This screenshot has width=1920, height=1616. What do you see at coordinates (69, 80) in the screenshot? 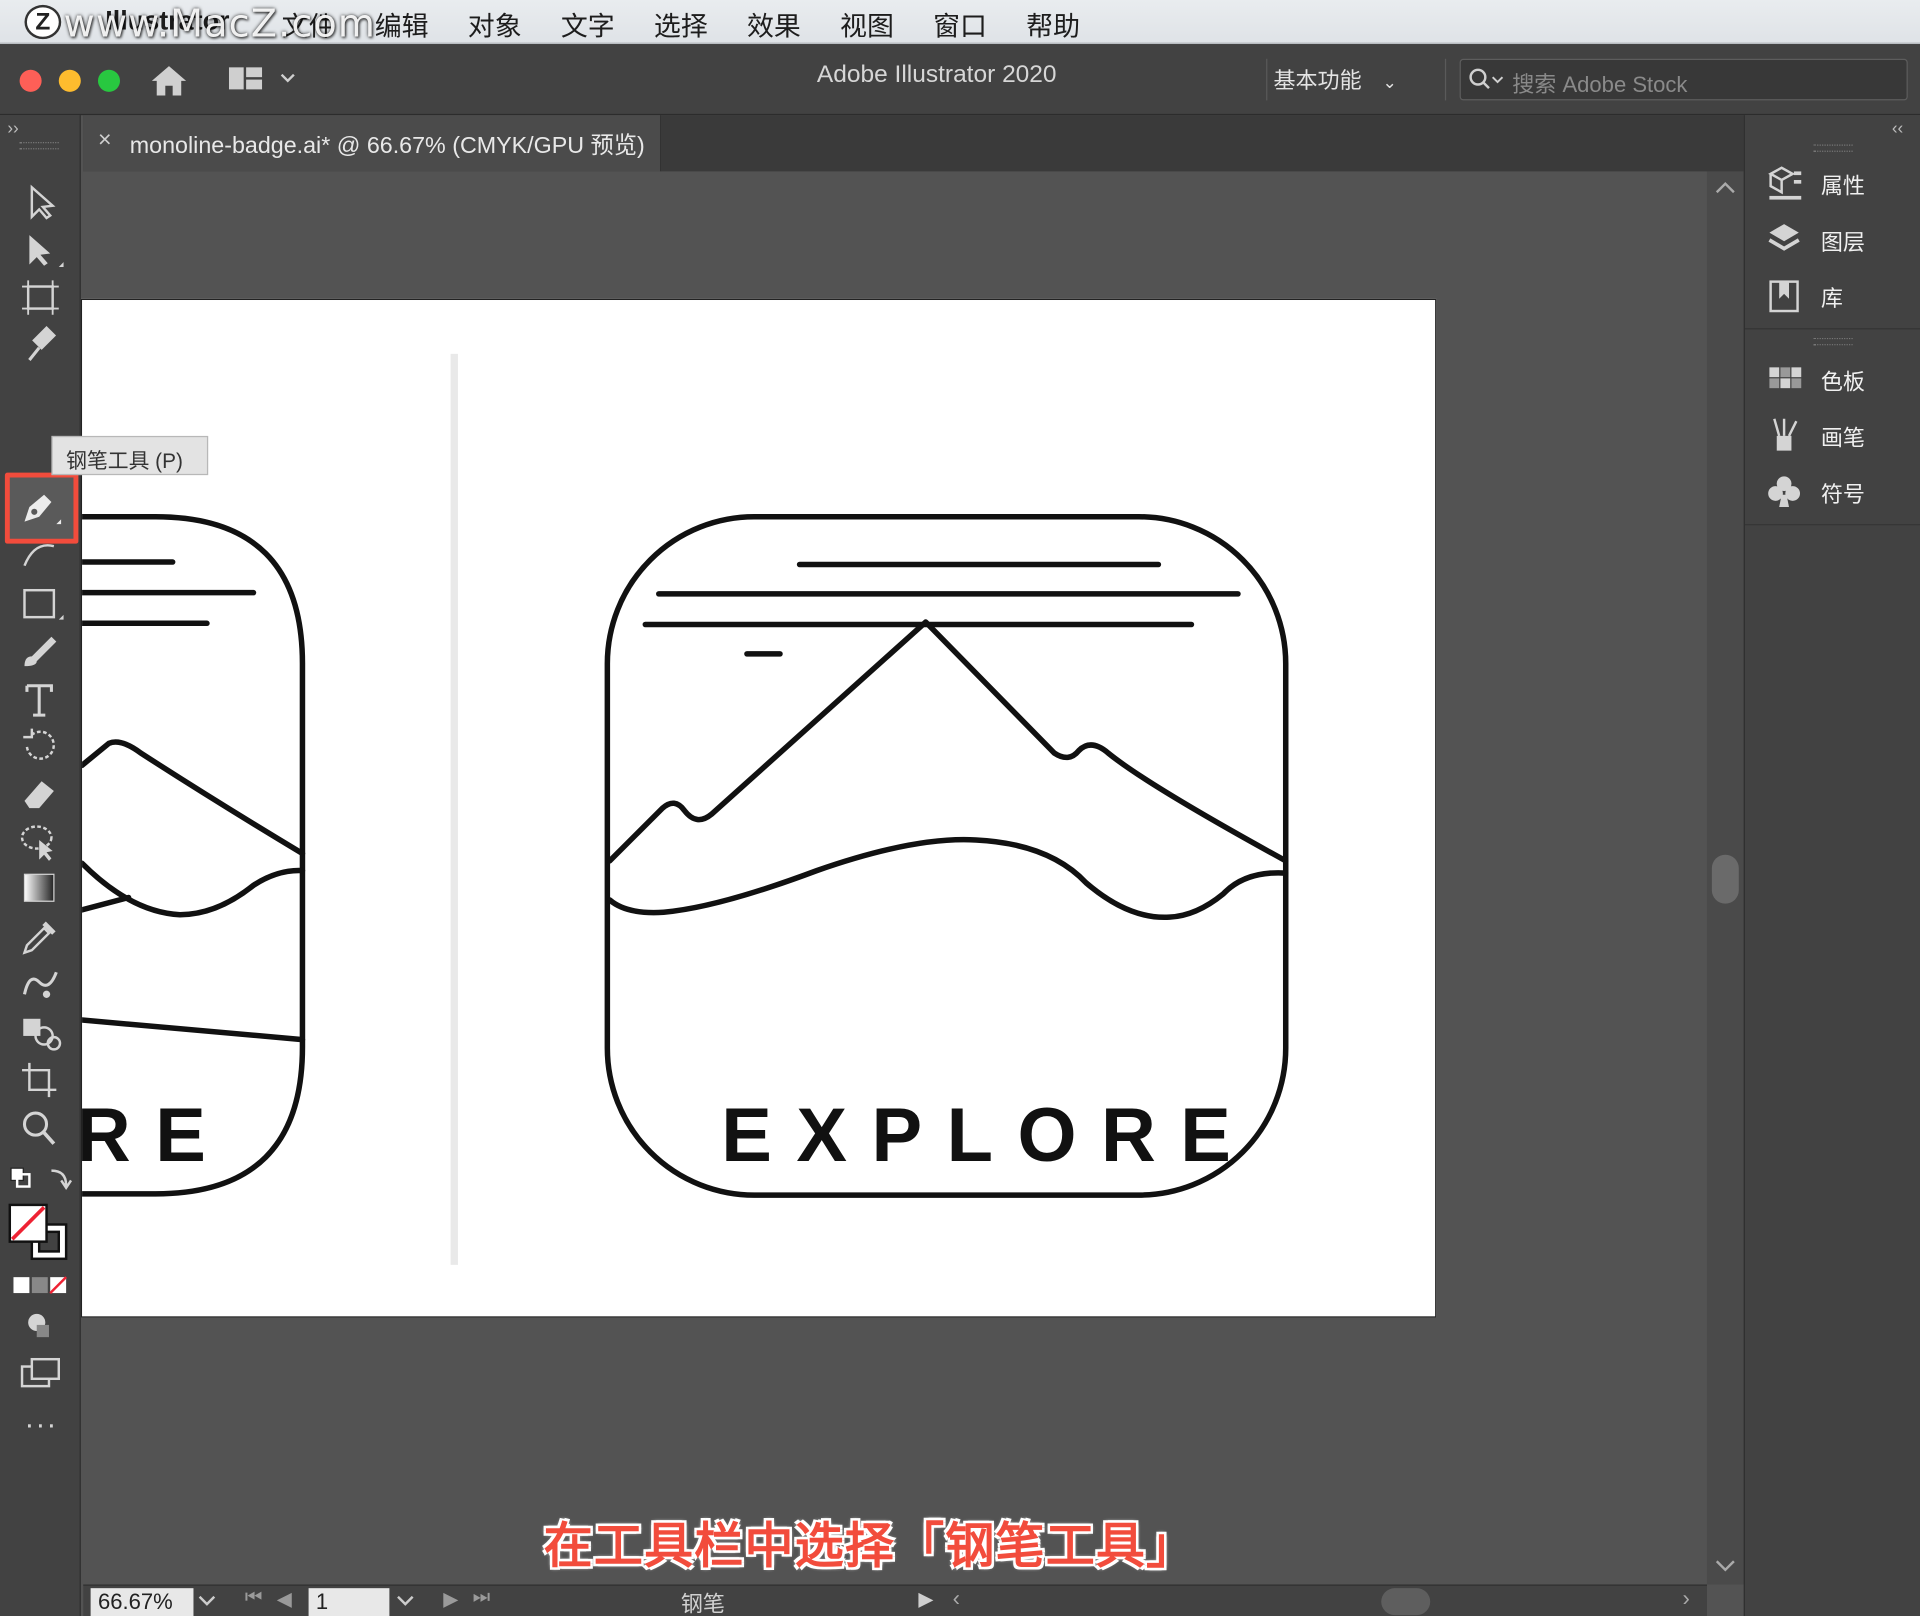
I see `minimize-window-button` at bounding box center [69, 80].